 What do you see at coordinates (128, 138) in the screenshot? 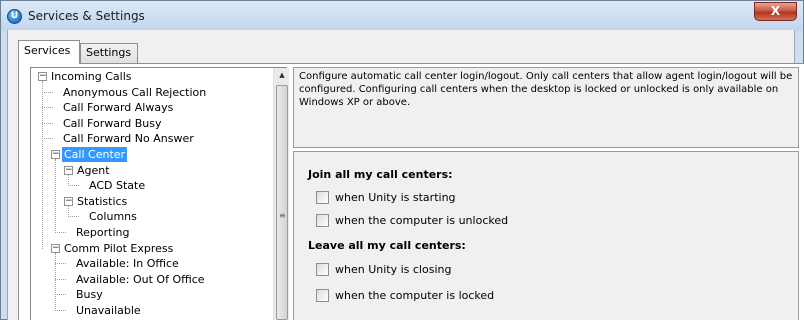
I see `tree-item-label: Call Forward No Answer` at bounding box center [128, 138].